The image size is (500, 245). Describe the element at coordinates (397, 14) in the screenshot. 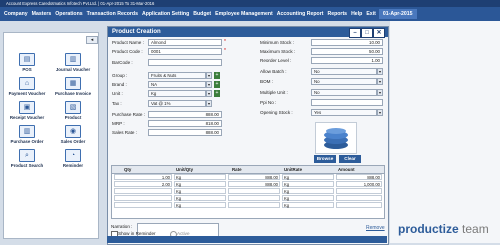

I see `date-badge: 01-Apr-2015` at that location.